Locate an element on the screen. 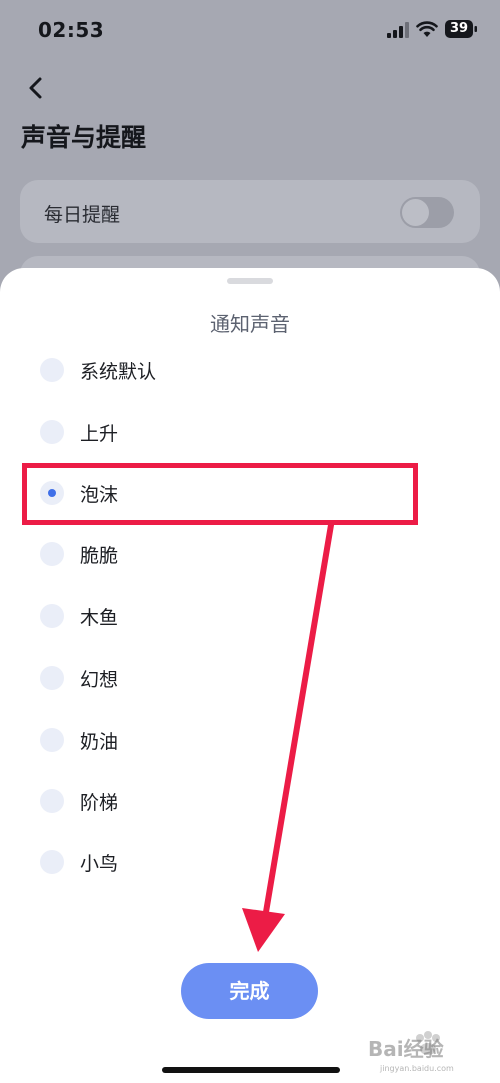 The image size is (500, 1083). daily-reminder-label: 每日提醒 is located at coordinates (82, 215).